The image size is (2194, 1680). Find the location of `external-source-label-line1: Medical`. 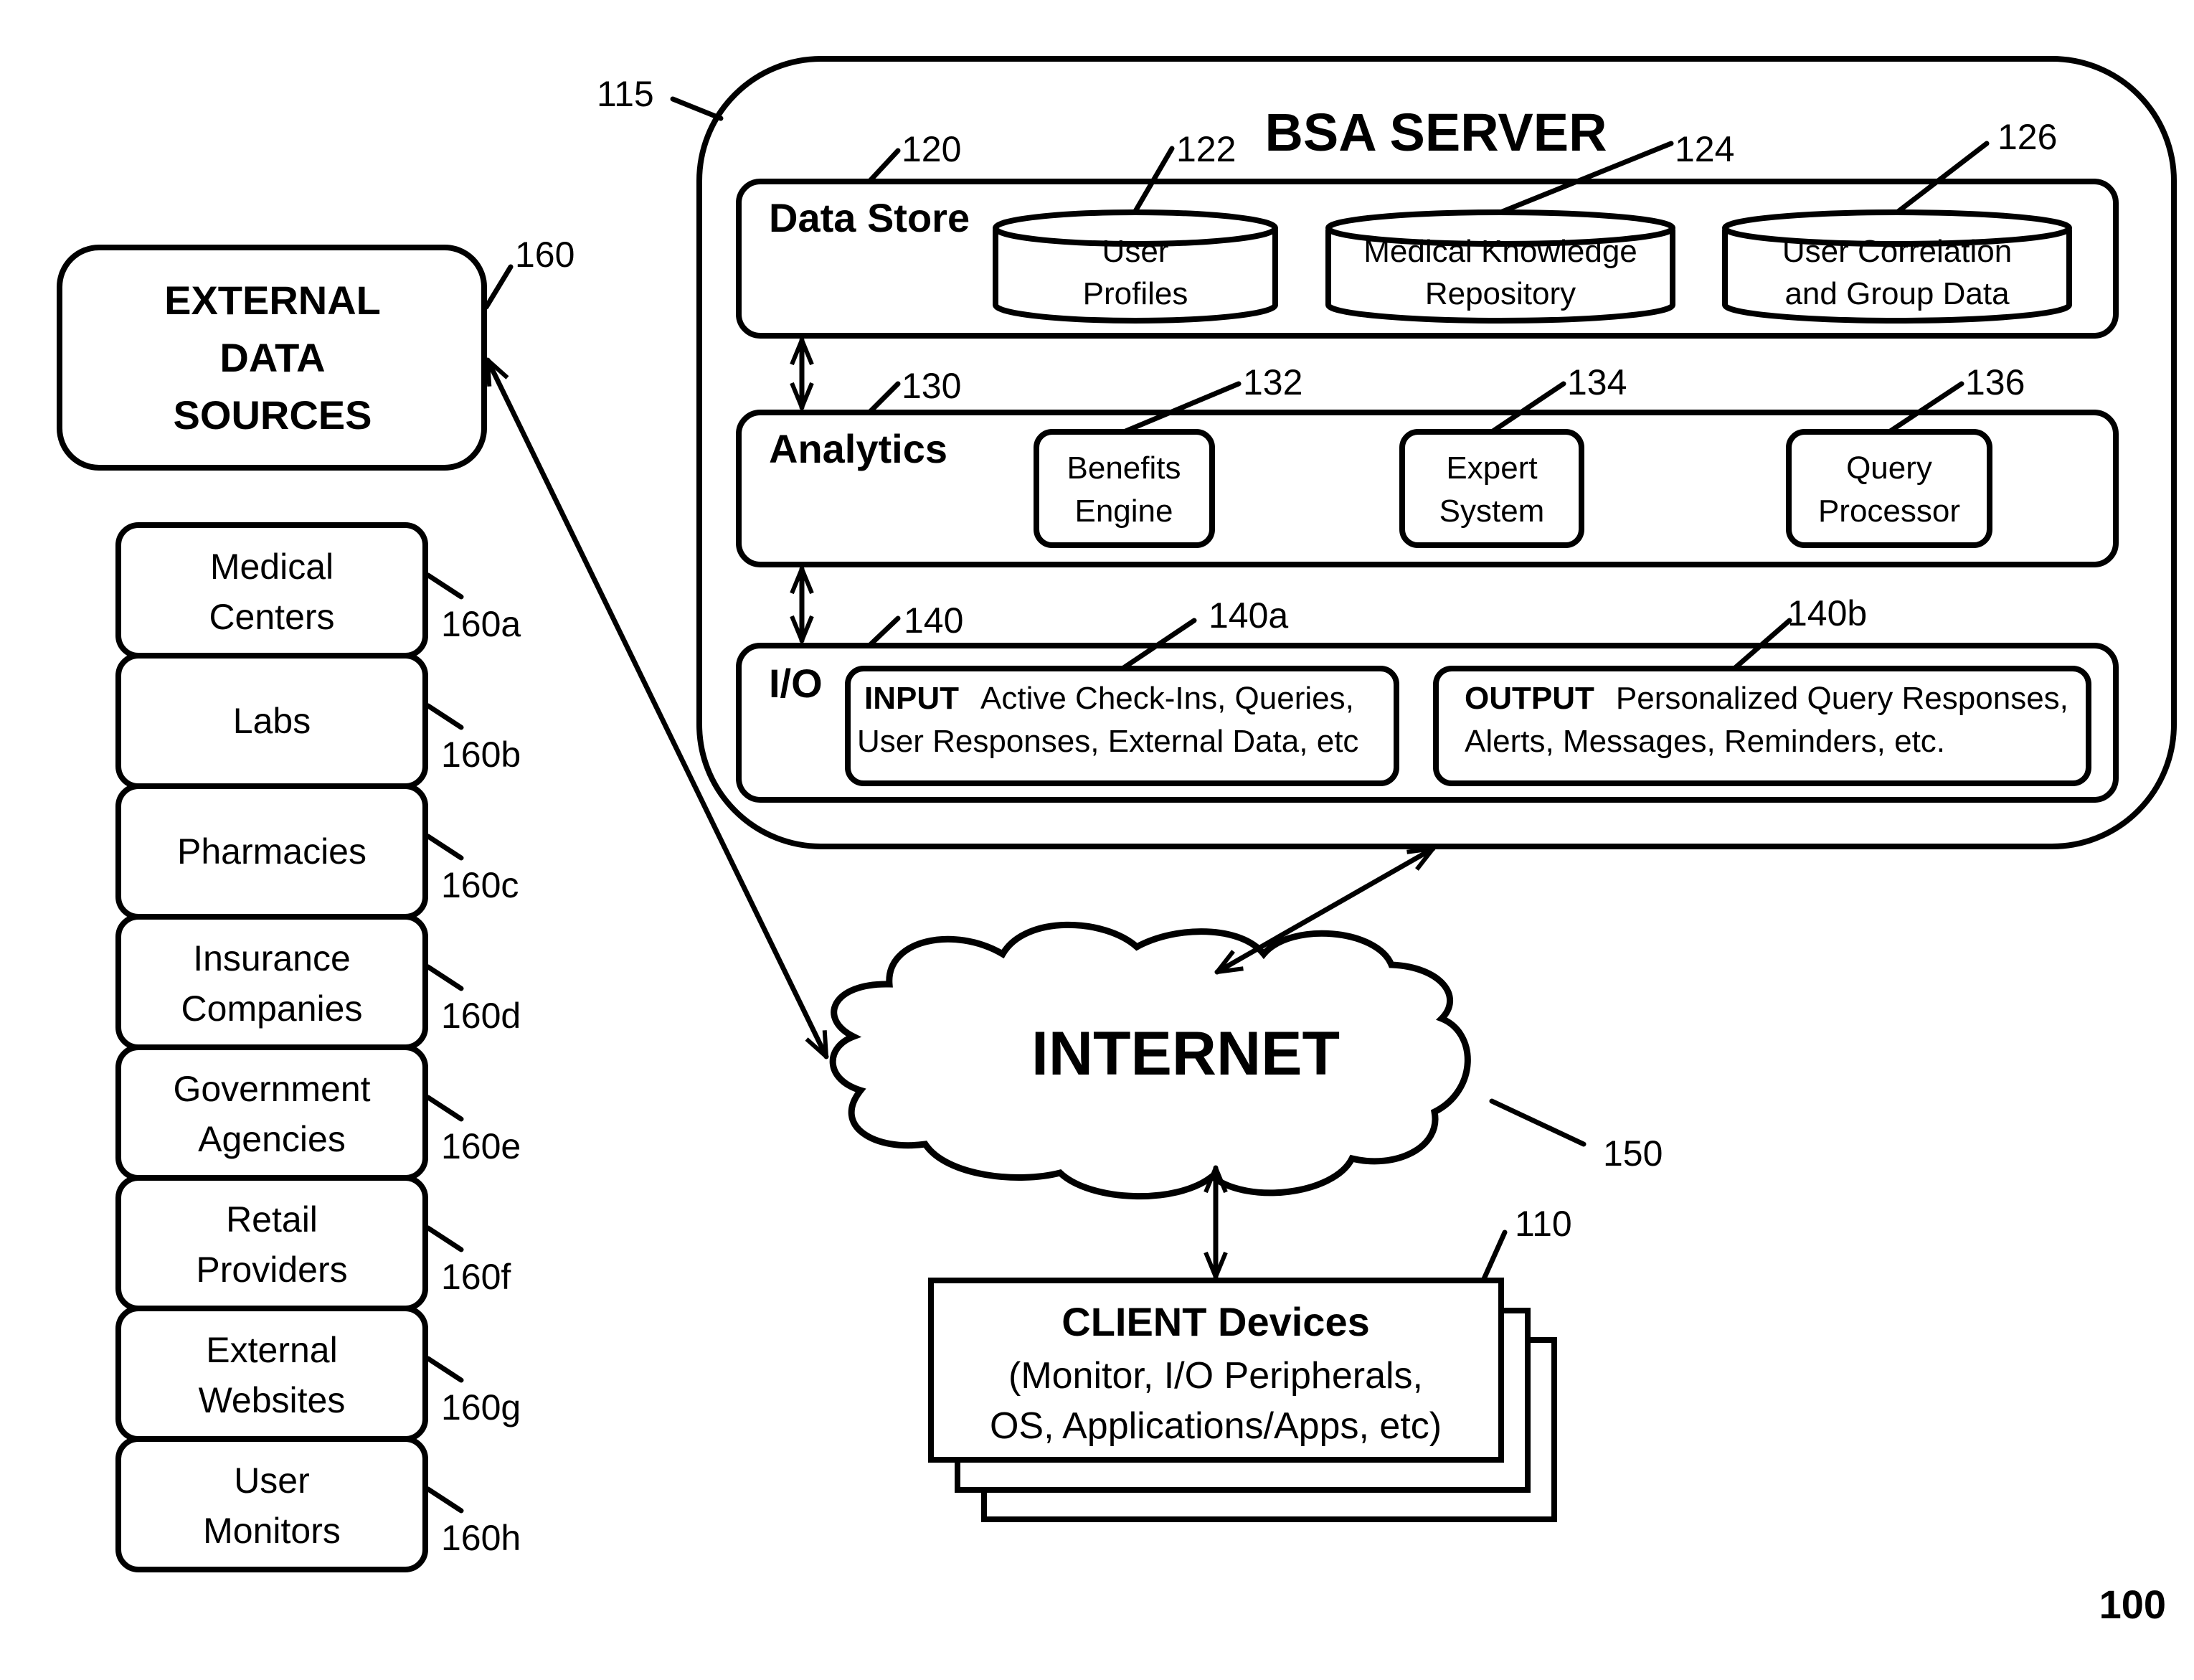

external-source-label-line1: Medical is located at coordinates (272, 567).